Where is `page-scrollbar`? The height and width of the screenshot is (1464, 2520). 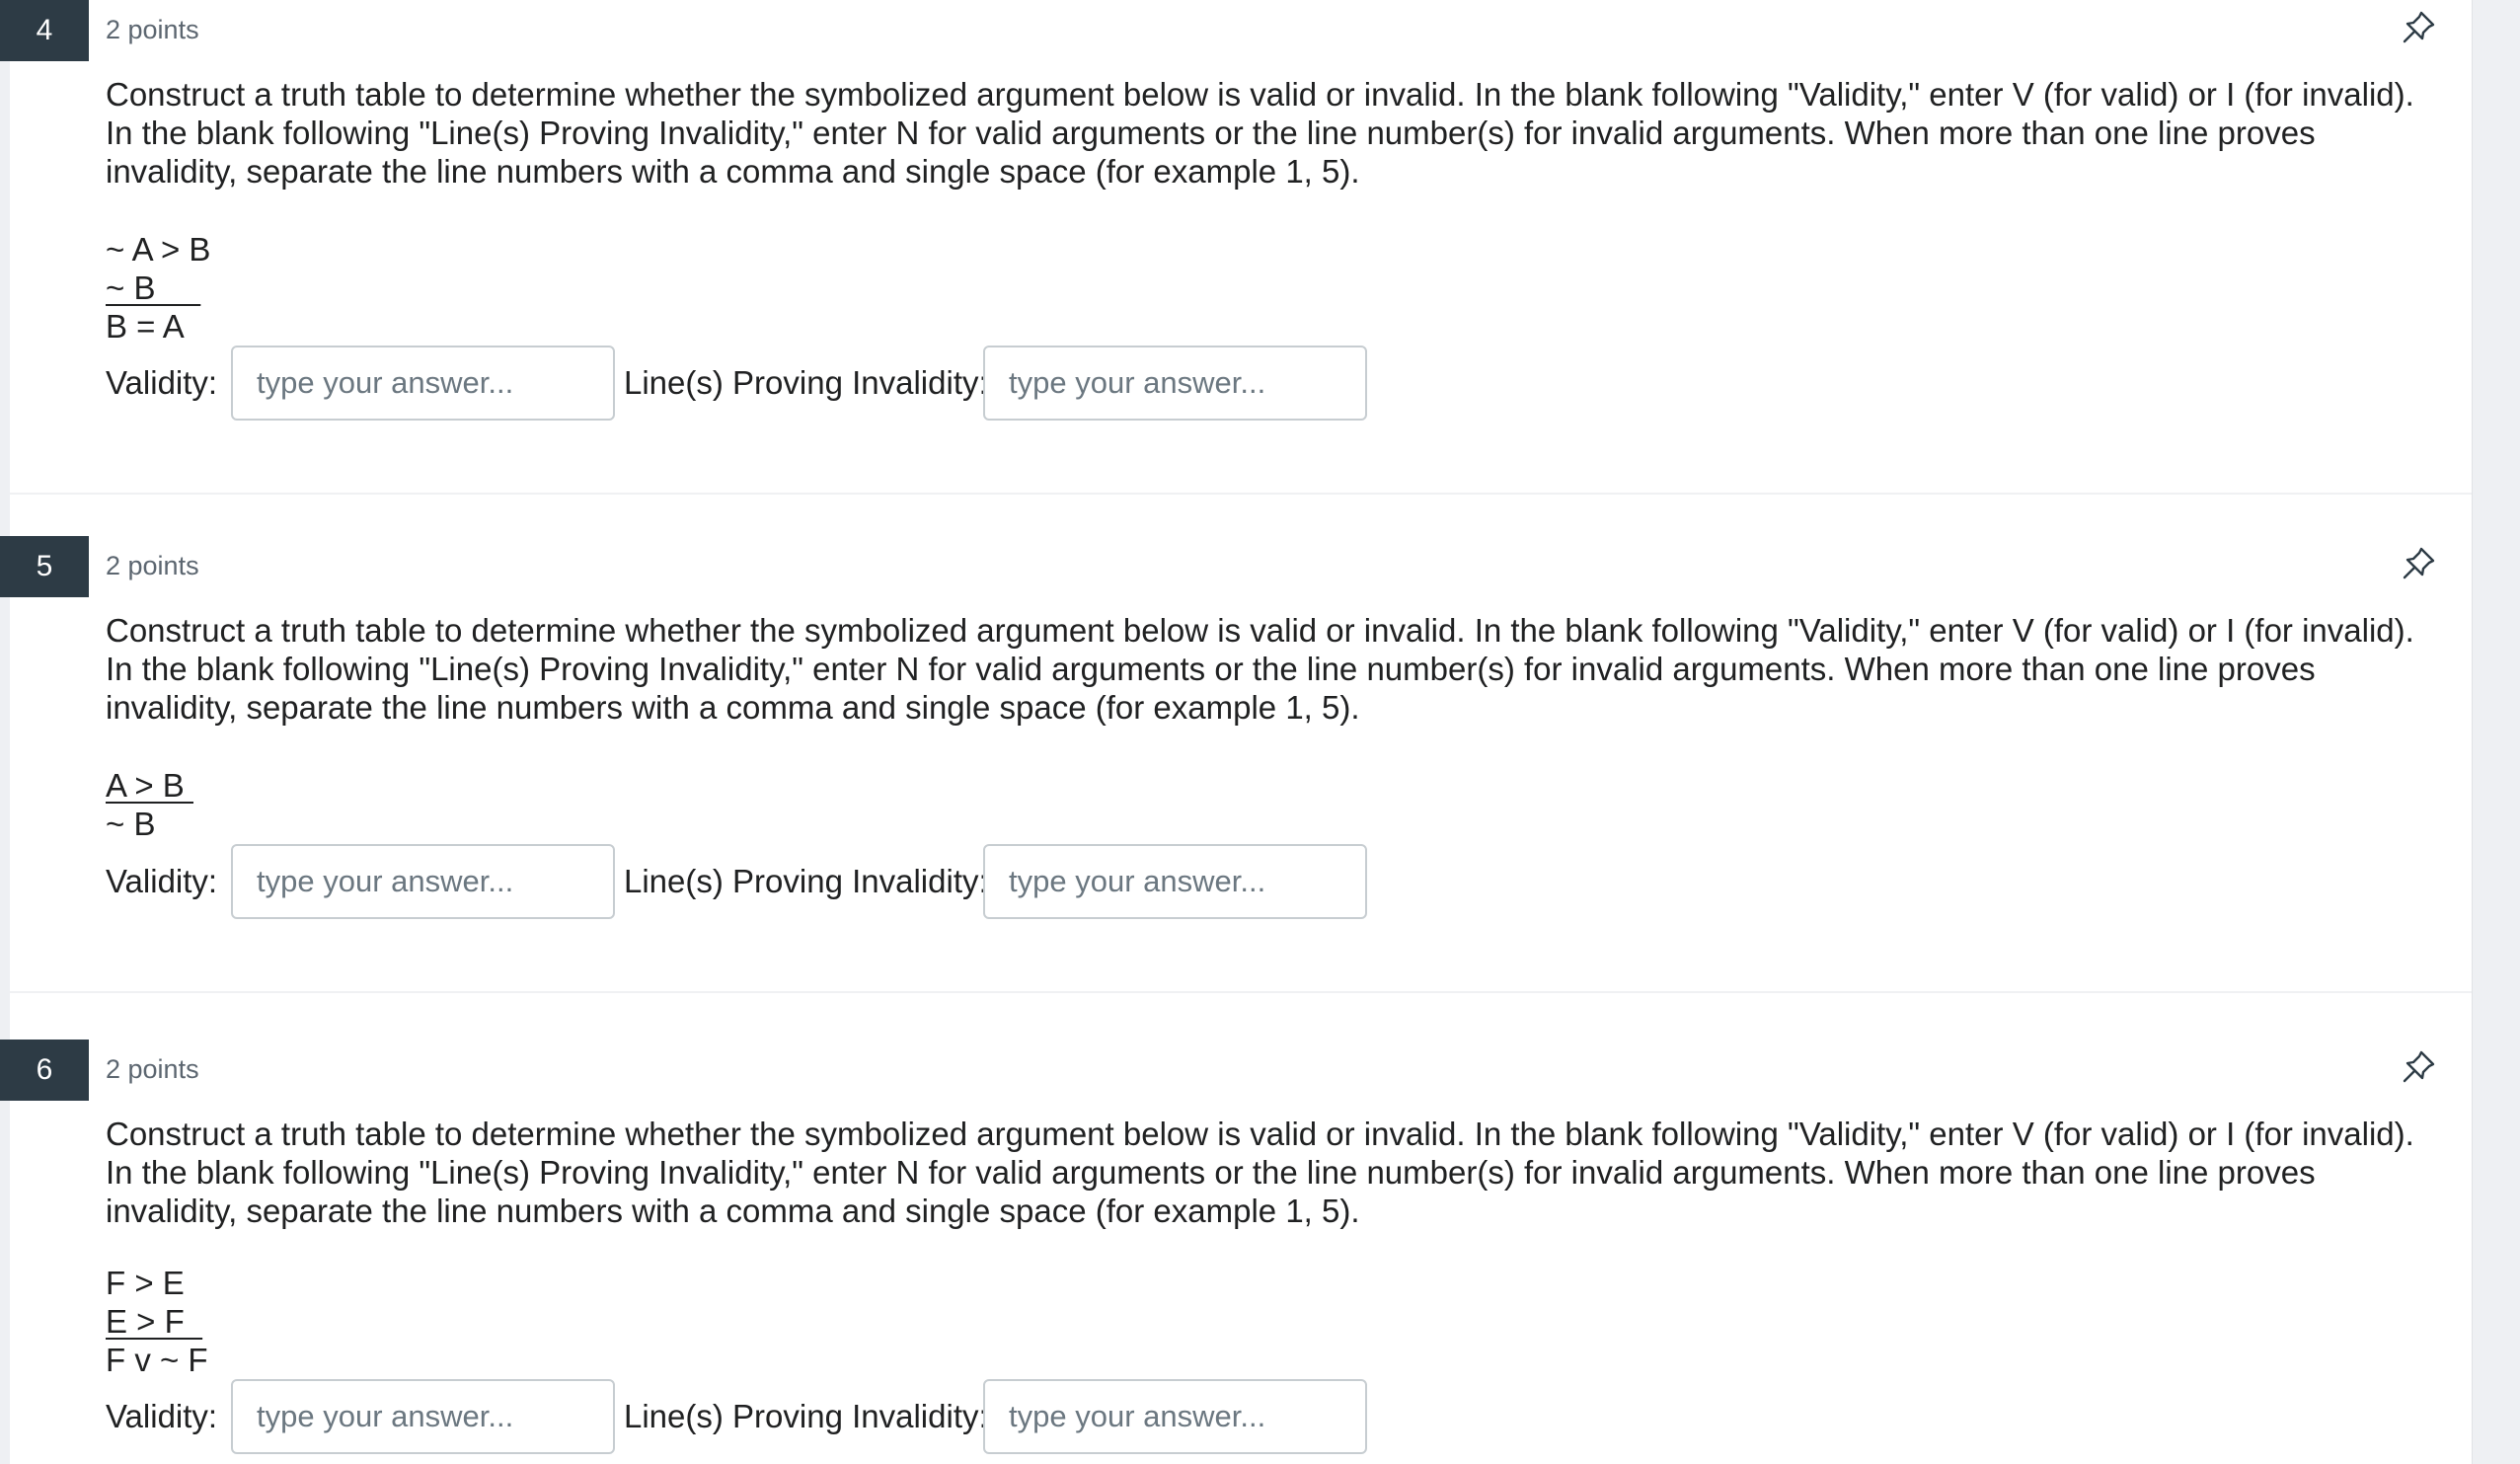
page-scrollbar is located at coordinates (2496, 732).